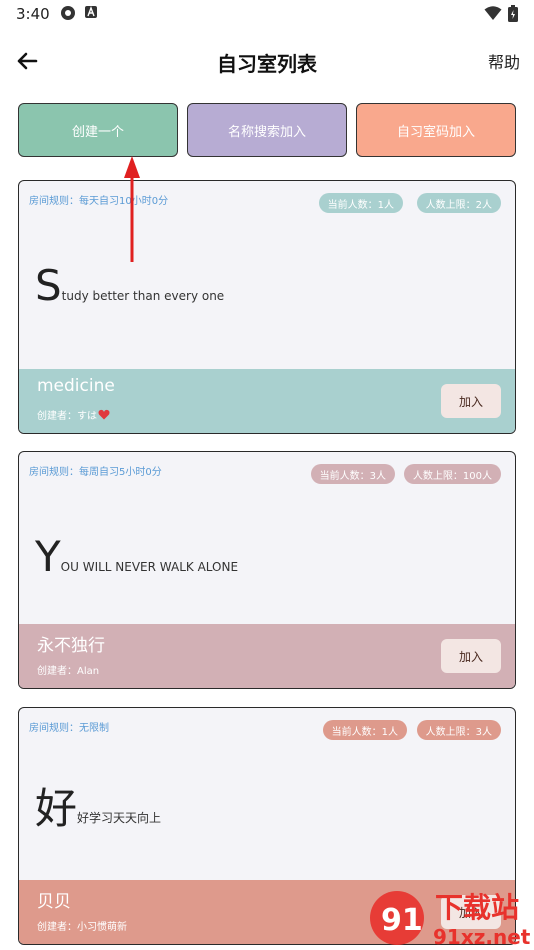  Describe the element at coordinates (477, 907) in the screenshot. I see `watermark-text: 下载站` at that location.